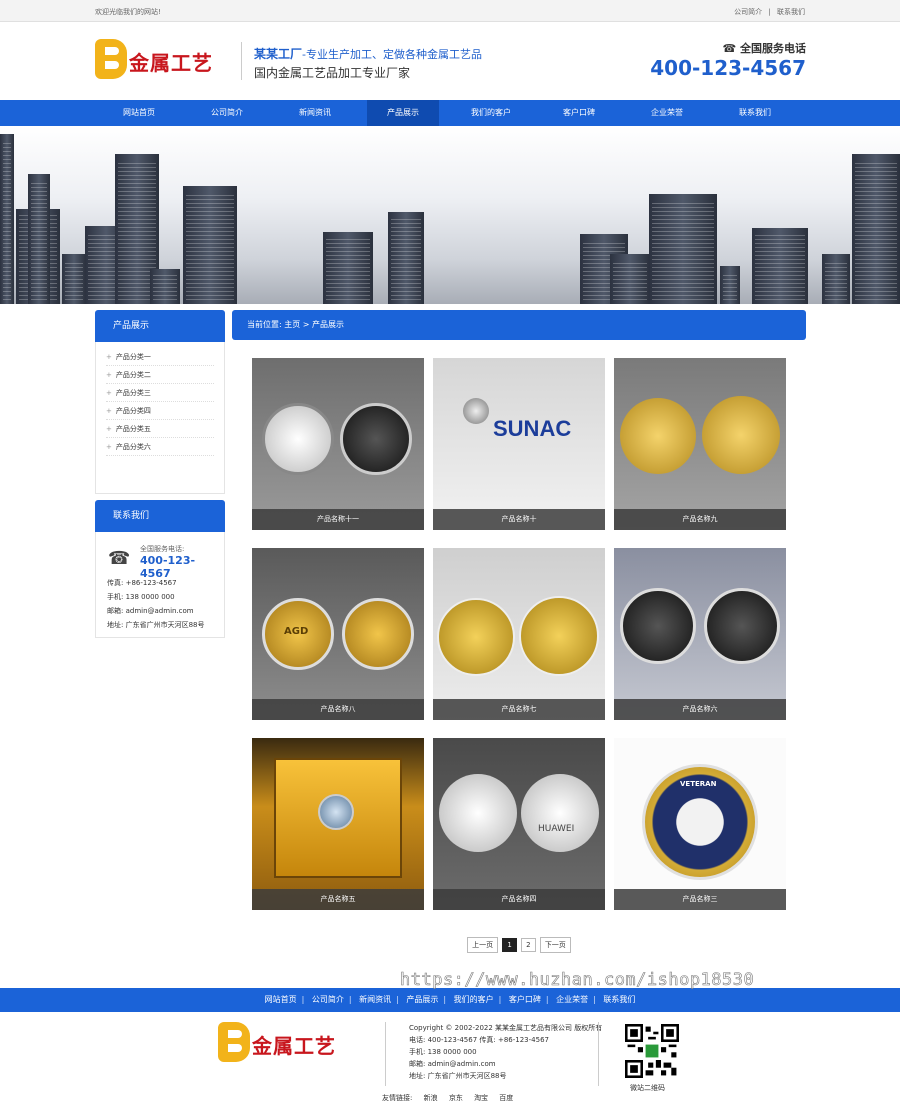 Image resolution: width=900 pixels, height=1102 pixels. I want to click on product-card: 产品名称五, so click(338, 824).